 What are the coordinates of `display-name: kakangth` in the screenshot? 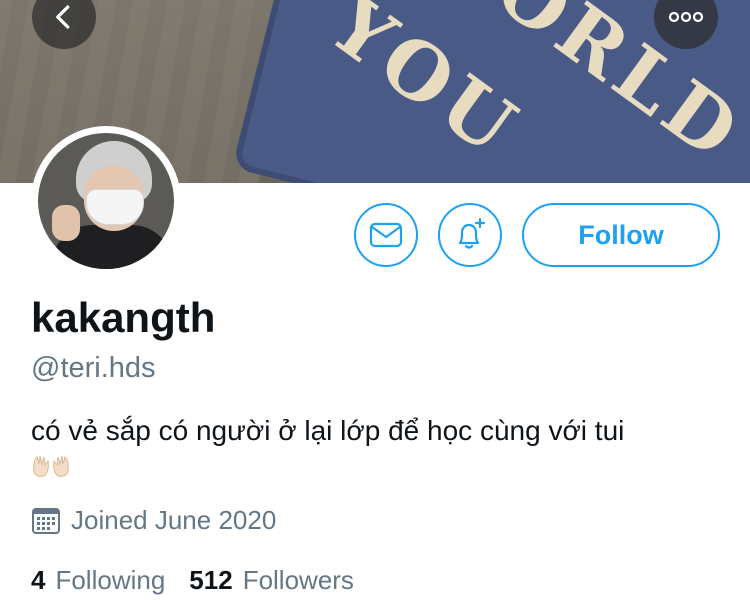 It's located at (123, 317).